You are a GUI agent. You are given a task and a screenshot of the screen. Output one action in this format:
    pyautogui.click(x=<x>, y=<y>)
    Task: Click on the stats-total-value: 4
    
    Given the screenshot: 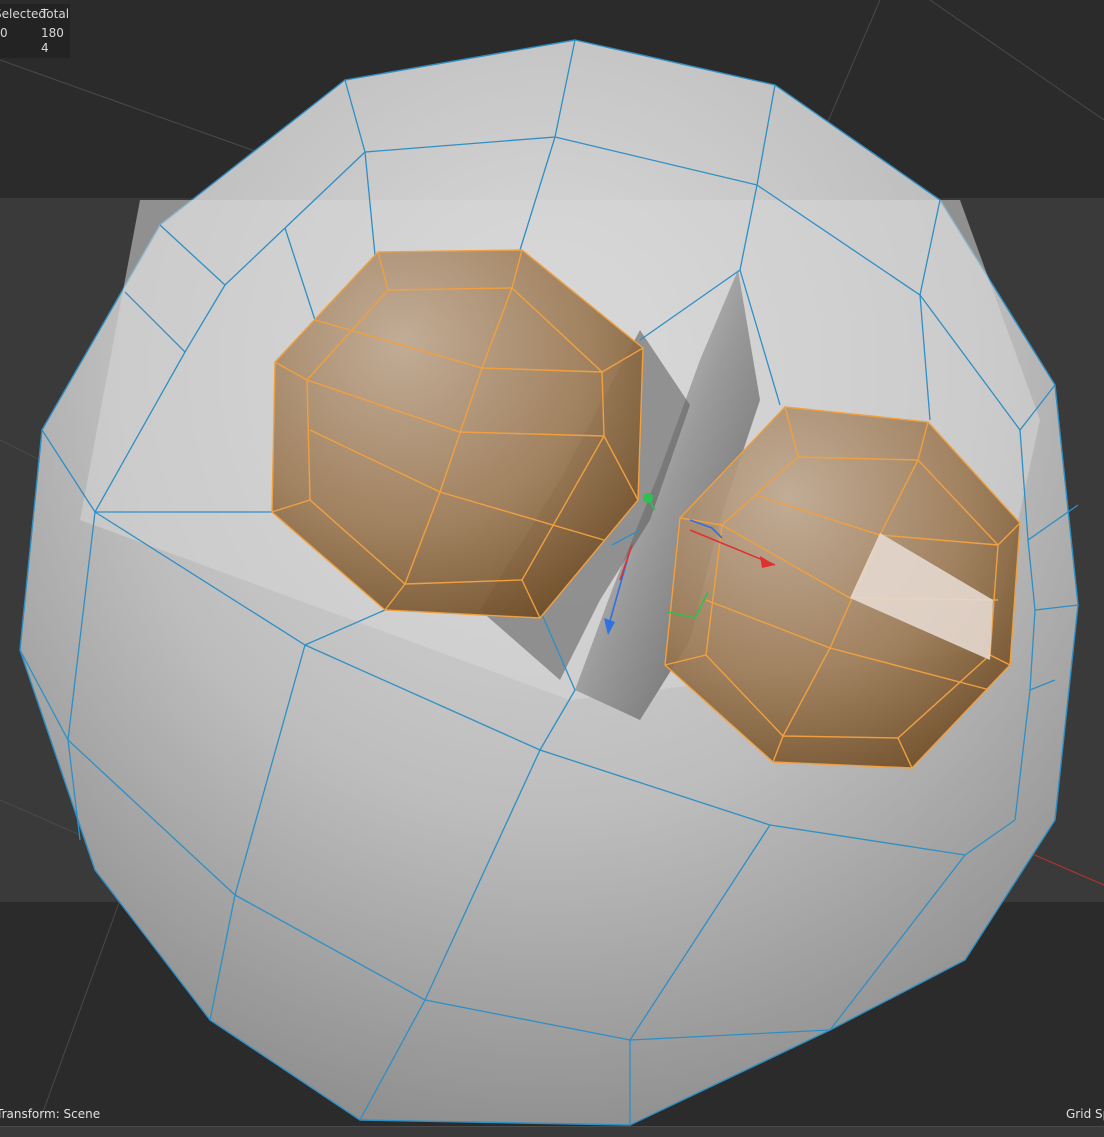 What is the action you would take?
    pyautogui.click(x=45, y=48)
    